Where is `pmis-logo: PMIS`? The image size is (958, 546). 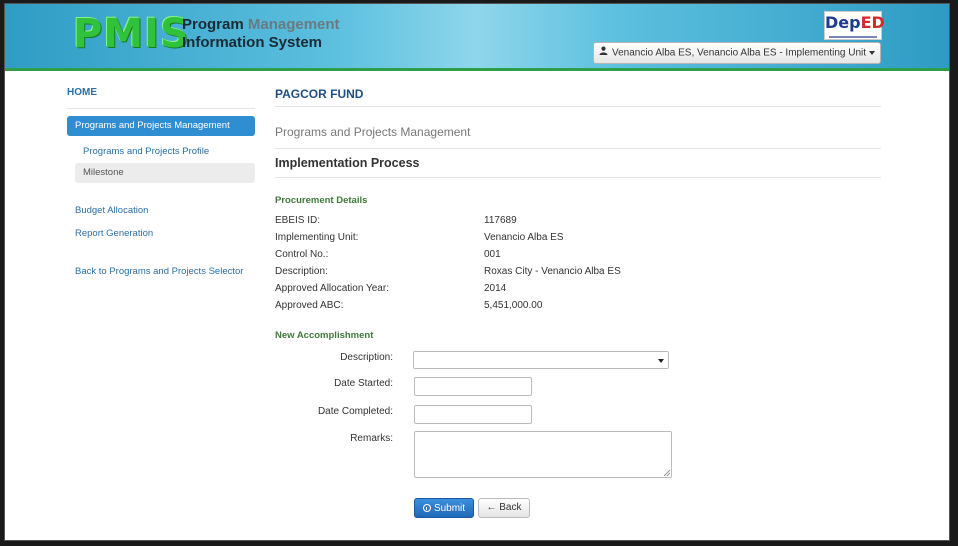
pmis-logo: PMIS is located at coordinates (131, 34).